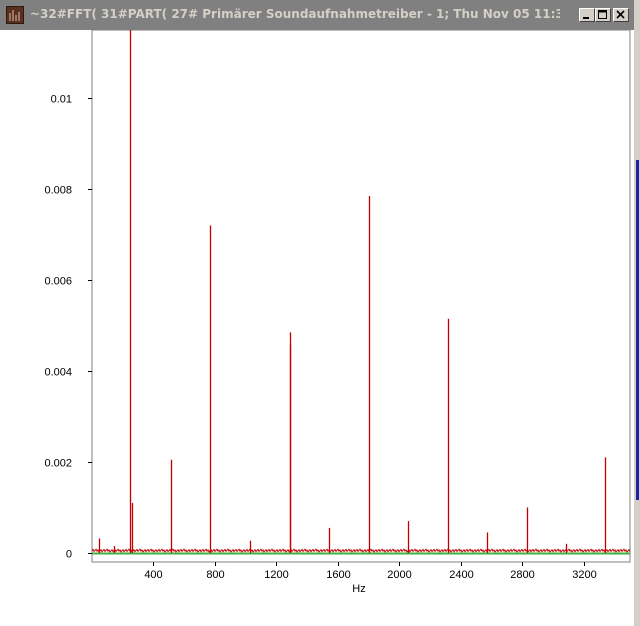  What do you see at coordinates (15, 15) in the screenshot?
I see `fft-app-icon` at bounding box center [15, 15].